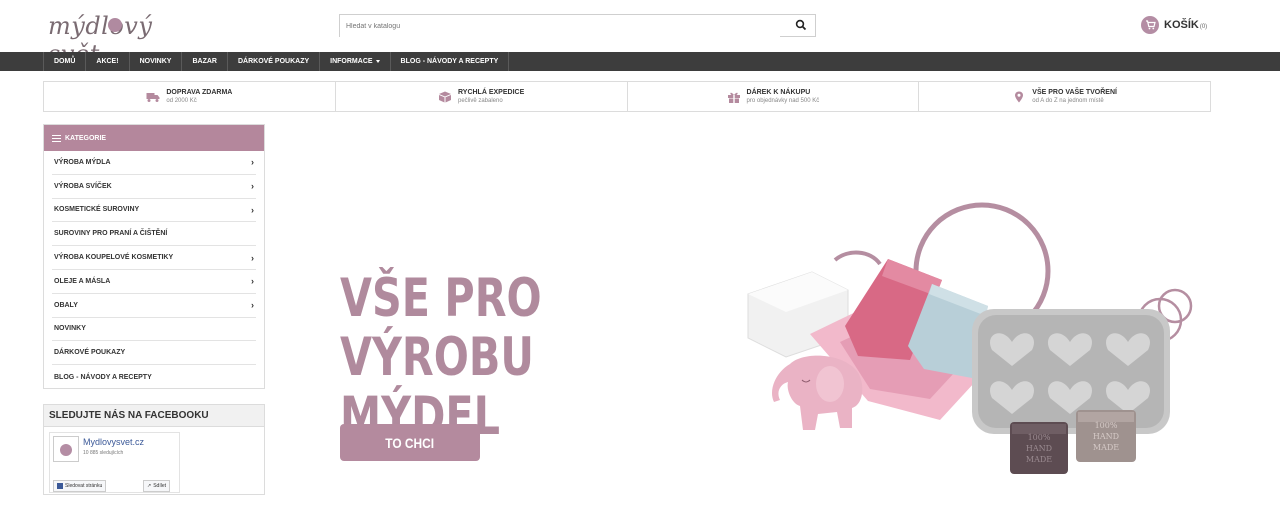  Describe the element at coordinates (778, 92) in the screenshot. I see `benefit-title: DÁREK K NÁKUPU` at that location.